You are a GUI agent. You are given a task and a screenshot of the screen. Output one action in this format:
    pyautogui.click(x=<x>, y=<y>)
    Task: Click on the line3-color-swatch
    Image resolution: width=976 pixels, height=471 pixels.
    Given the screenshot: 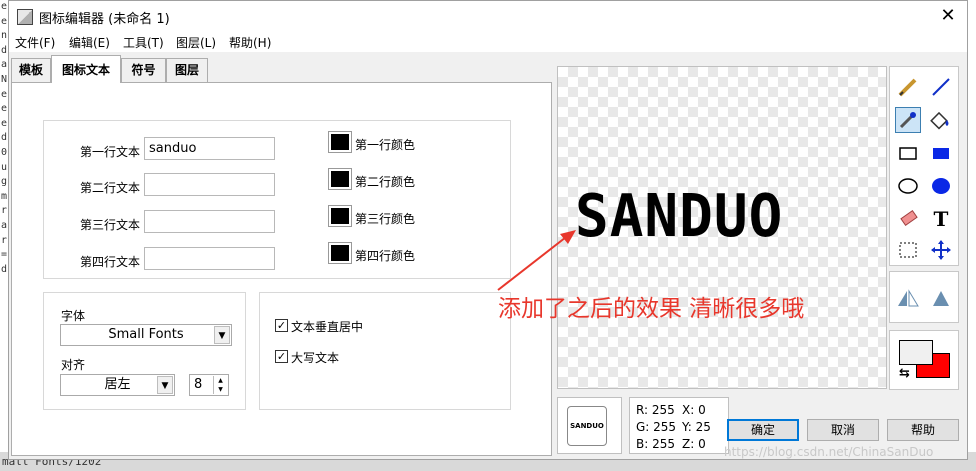 What is the action you would take?
    pyautogui.click(x=340, y=216)
    